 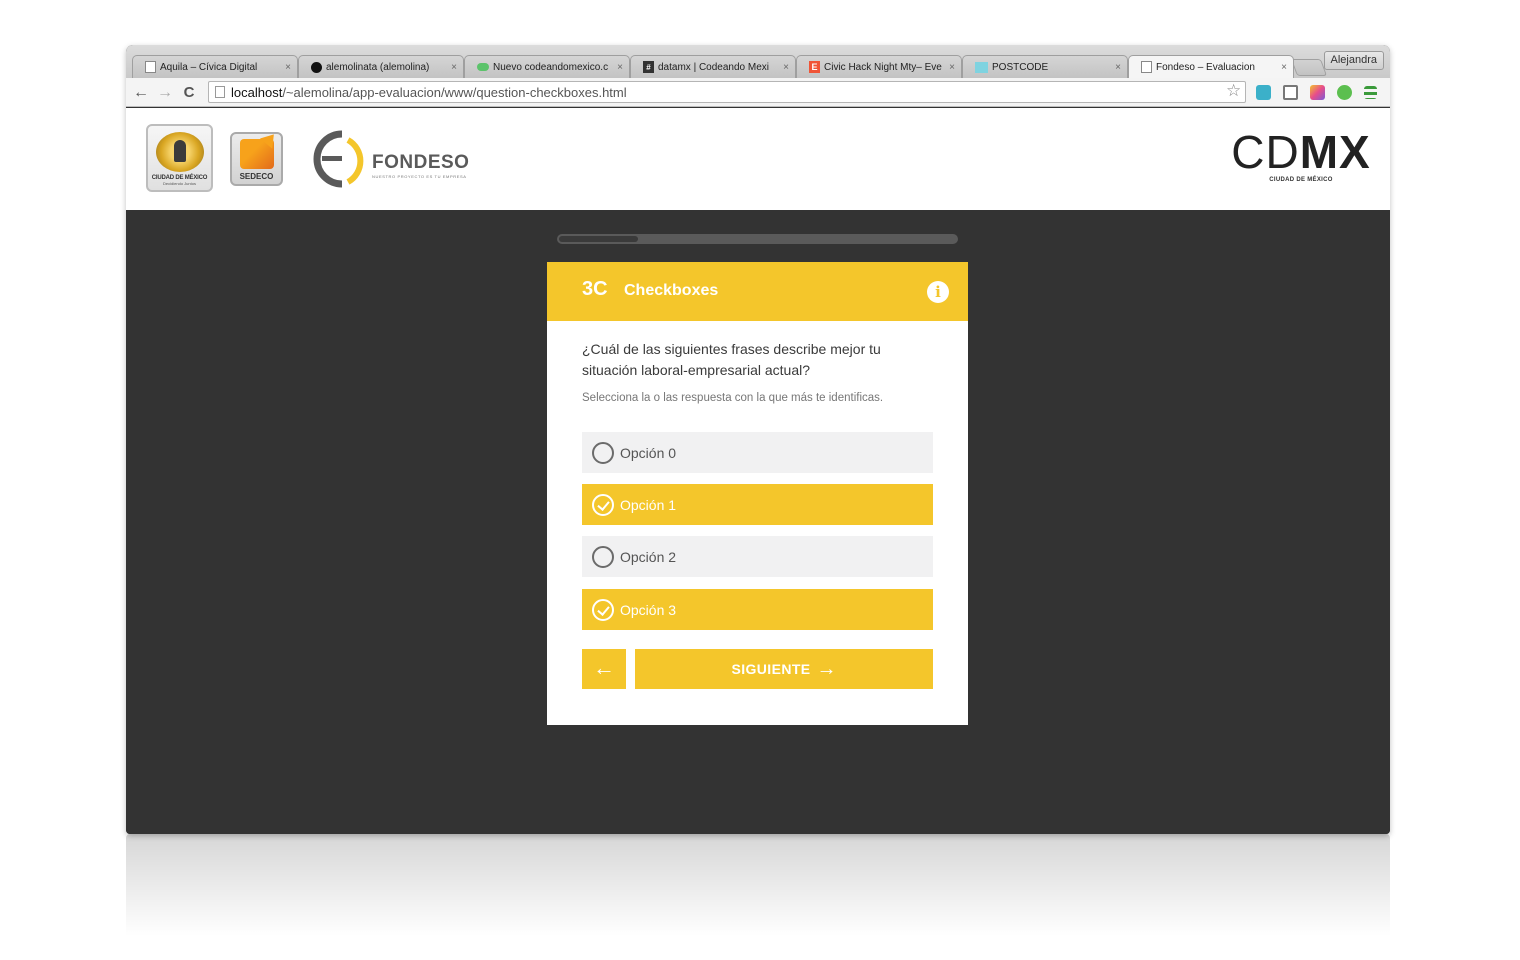 What do you see at coordinates (981, 67) in the screenshot?
I see `postcode-icon` at bounding box center [981, 67].